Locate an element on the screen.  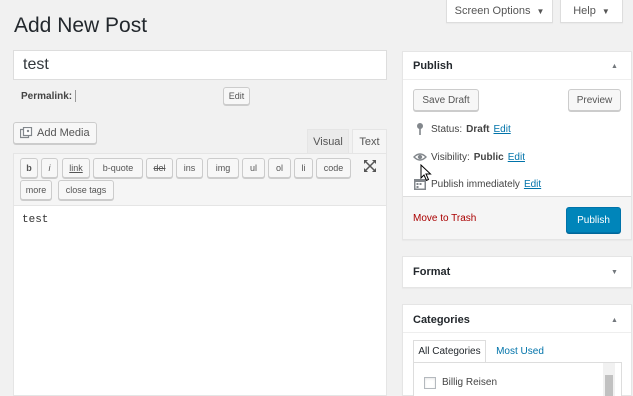
help-button: Help ▼ is located at coordinates (591, 11).